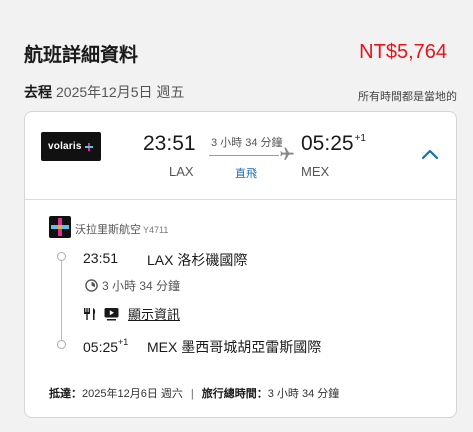 This screenshot has height=432, width=473. I want to click on leg-label: 去程, so click(38, 92).